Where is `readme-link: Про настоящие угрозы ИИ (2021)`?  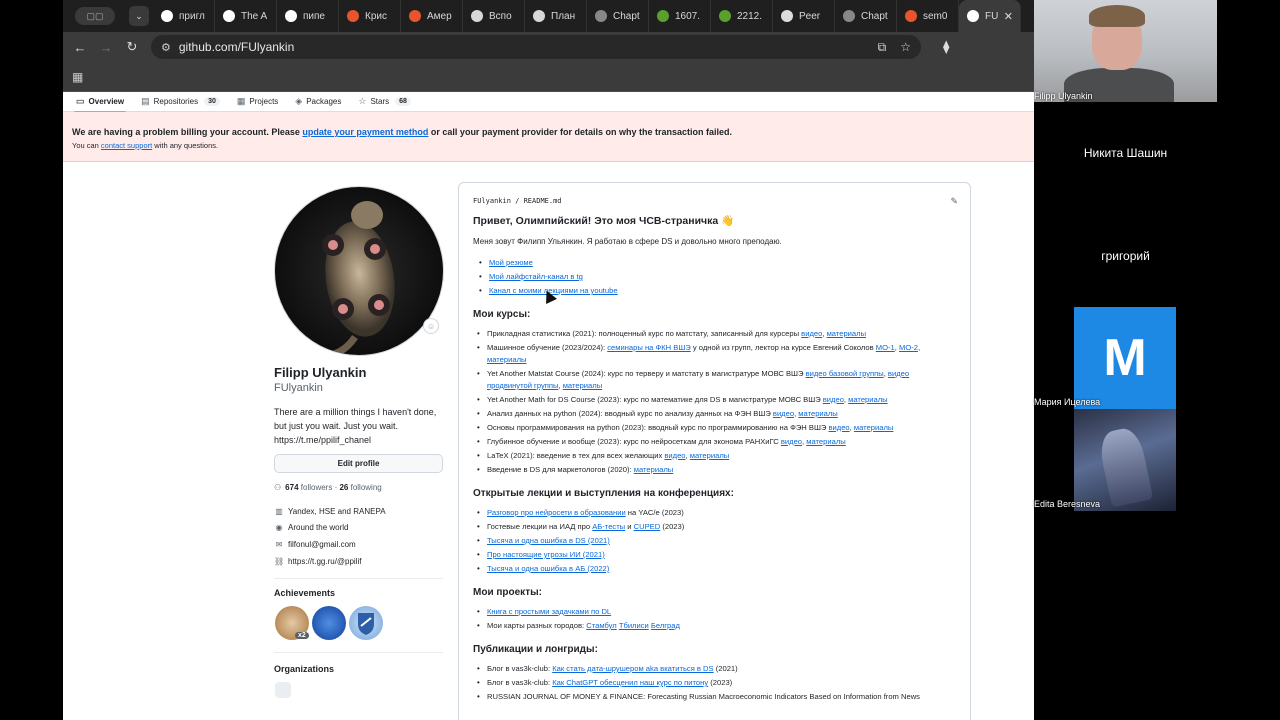 readme-link: Про настоящие угрозы ИИ (2021) is located at coordinates (546, 554).